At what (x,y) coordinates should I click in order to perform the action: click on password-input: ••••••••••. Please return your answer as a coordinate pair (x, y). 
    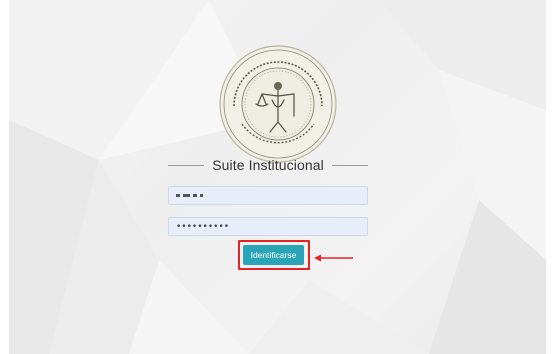
    Looking at the image, I should click on (268, 226).